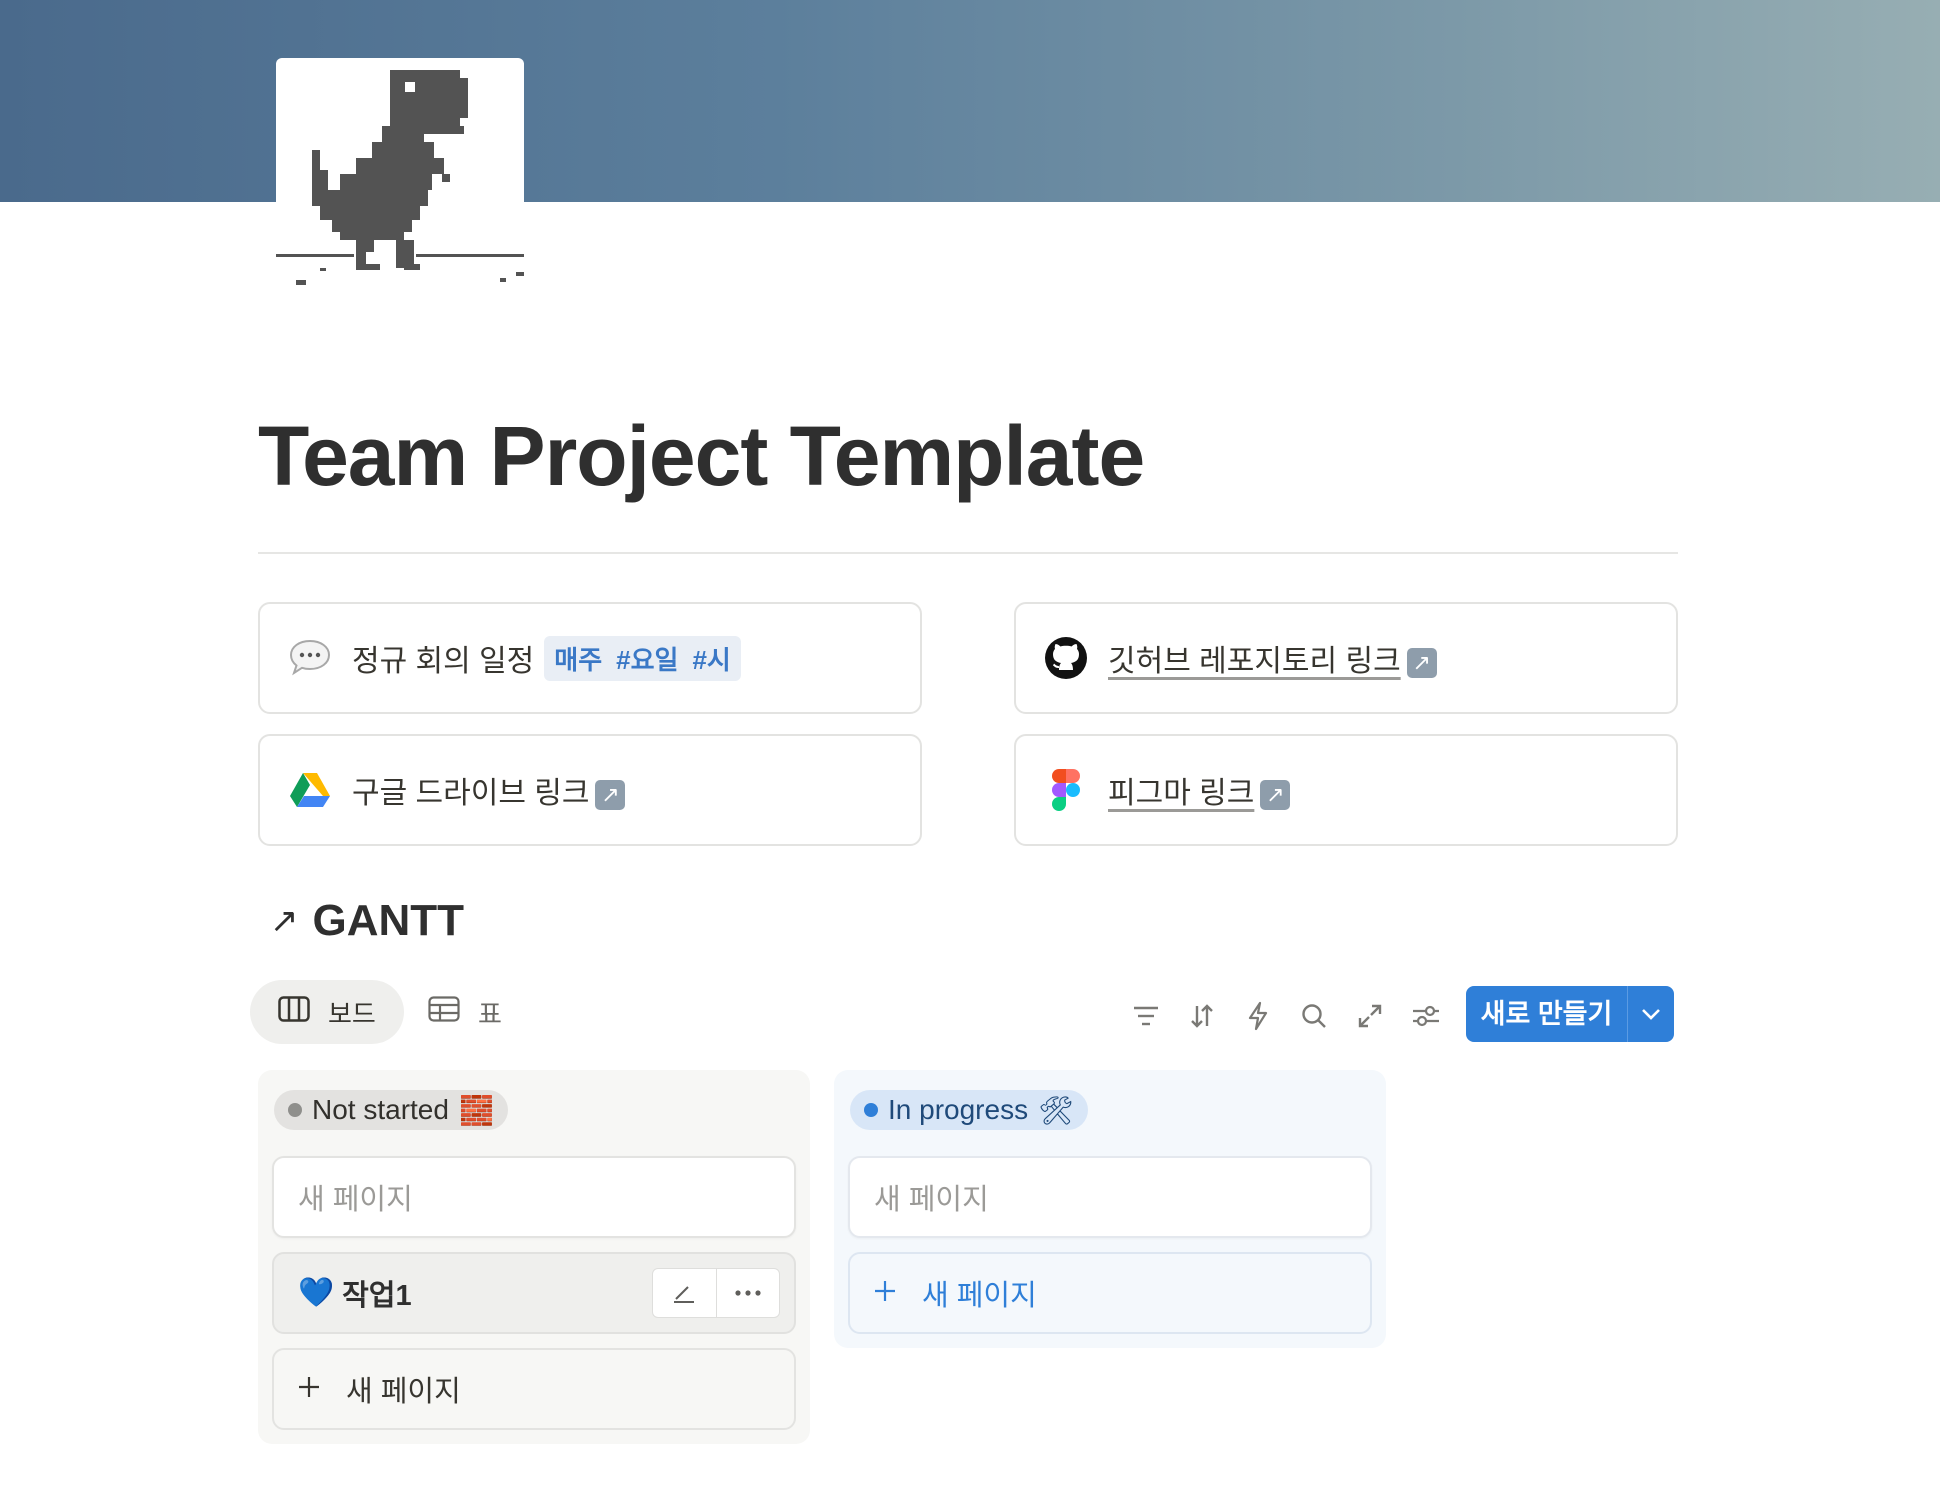 Image resolution: width=1940 pixels, height=1512 pixels. I want to click on sort-icon, so click(1202, 1016).